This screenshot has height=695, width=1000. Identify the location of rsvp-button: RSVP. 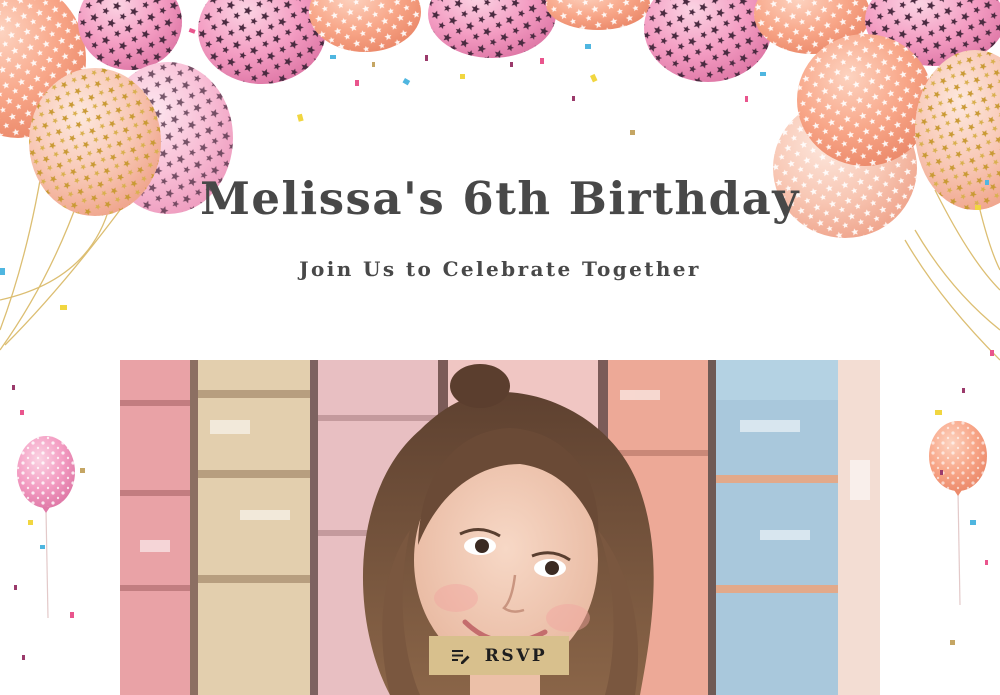
(499, 655).